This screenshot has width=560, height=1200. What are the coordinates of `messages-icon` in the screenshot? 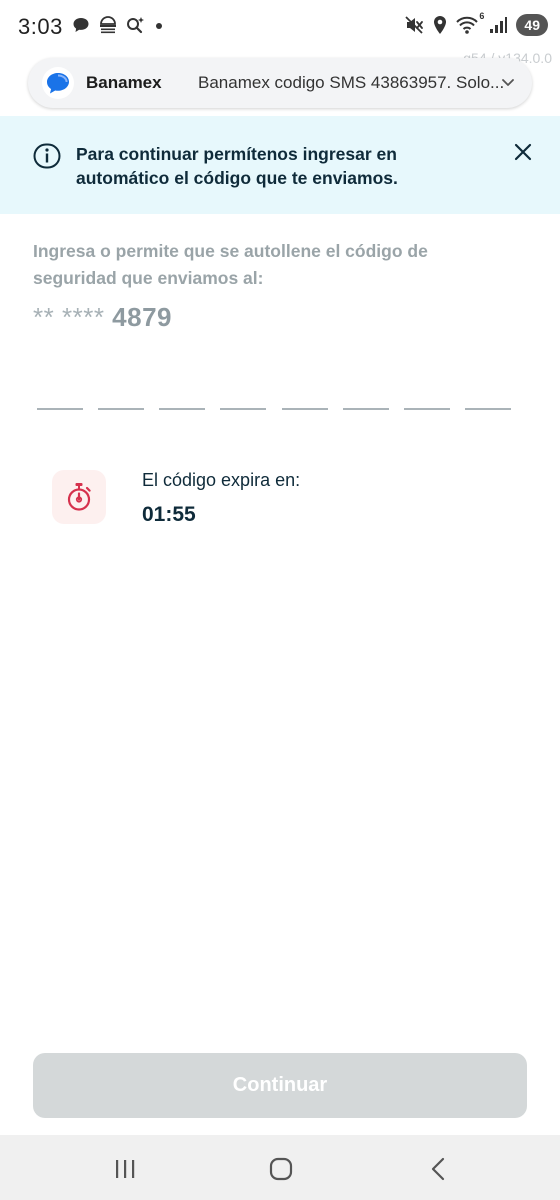 It's located at (58, 83).